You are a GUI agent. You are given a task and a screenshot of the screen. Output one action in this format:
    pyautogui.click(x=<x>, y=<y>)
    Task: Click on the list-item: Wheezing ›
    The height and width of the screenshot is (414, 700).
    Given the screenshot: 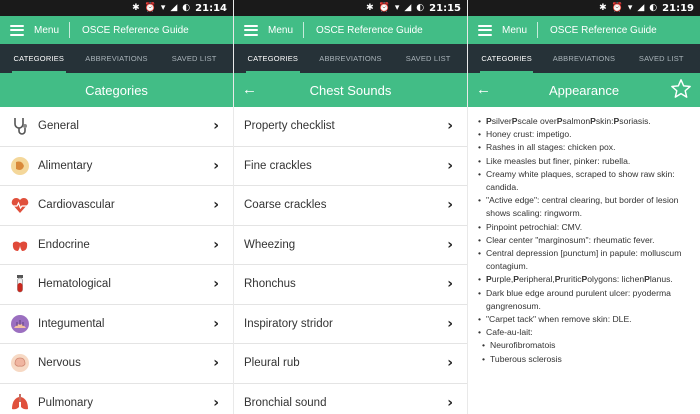 What is the action you would take?
    pyautogui.click(x=350, y=245)
    